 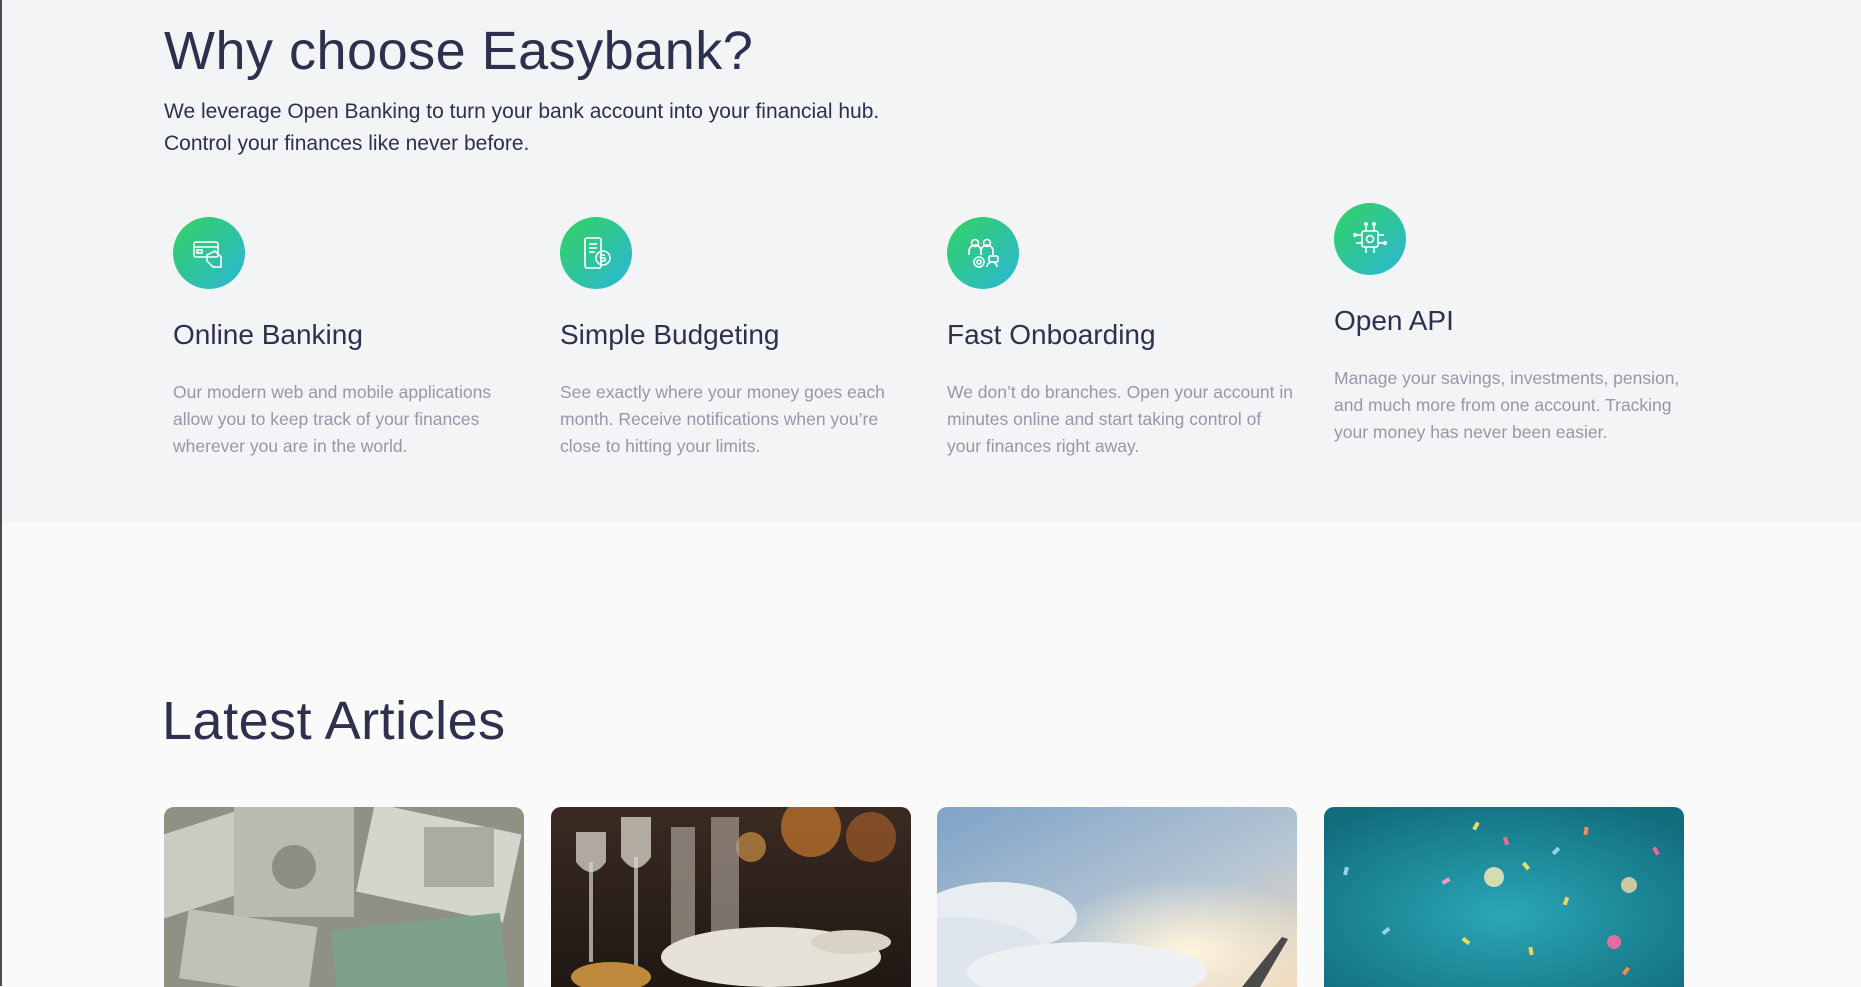 What do you see at coordinates (209, 253) in the screenshot?
I see `online-banking-icon` at bounding box center [209, 253].